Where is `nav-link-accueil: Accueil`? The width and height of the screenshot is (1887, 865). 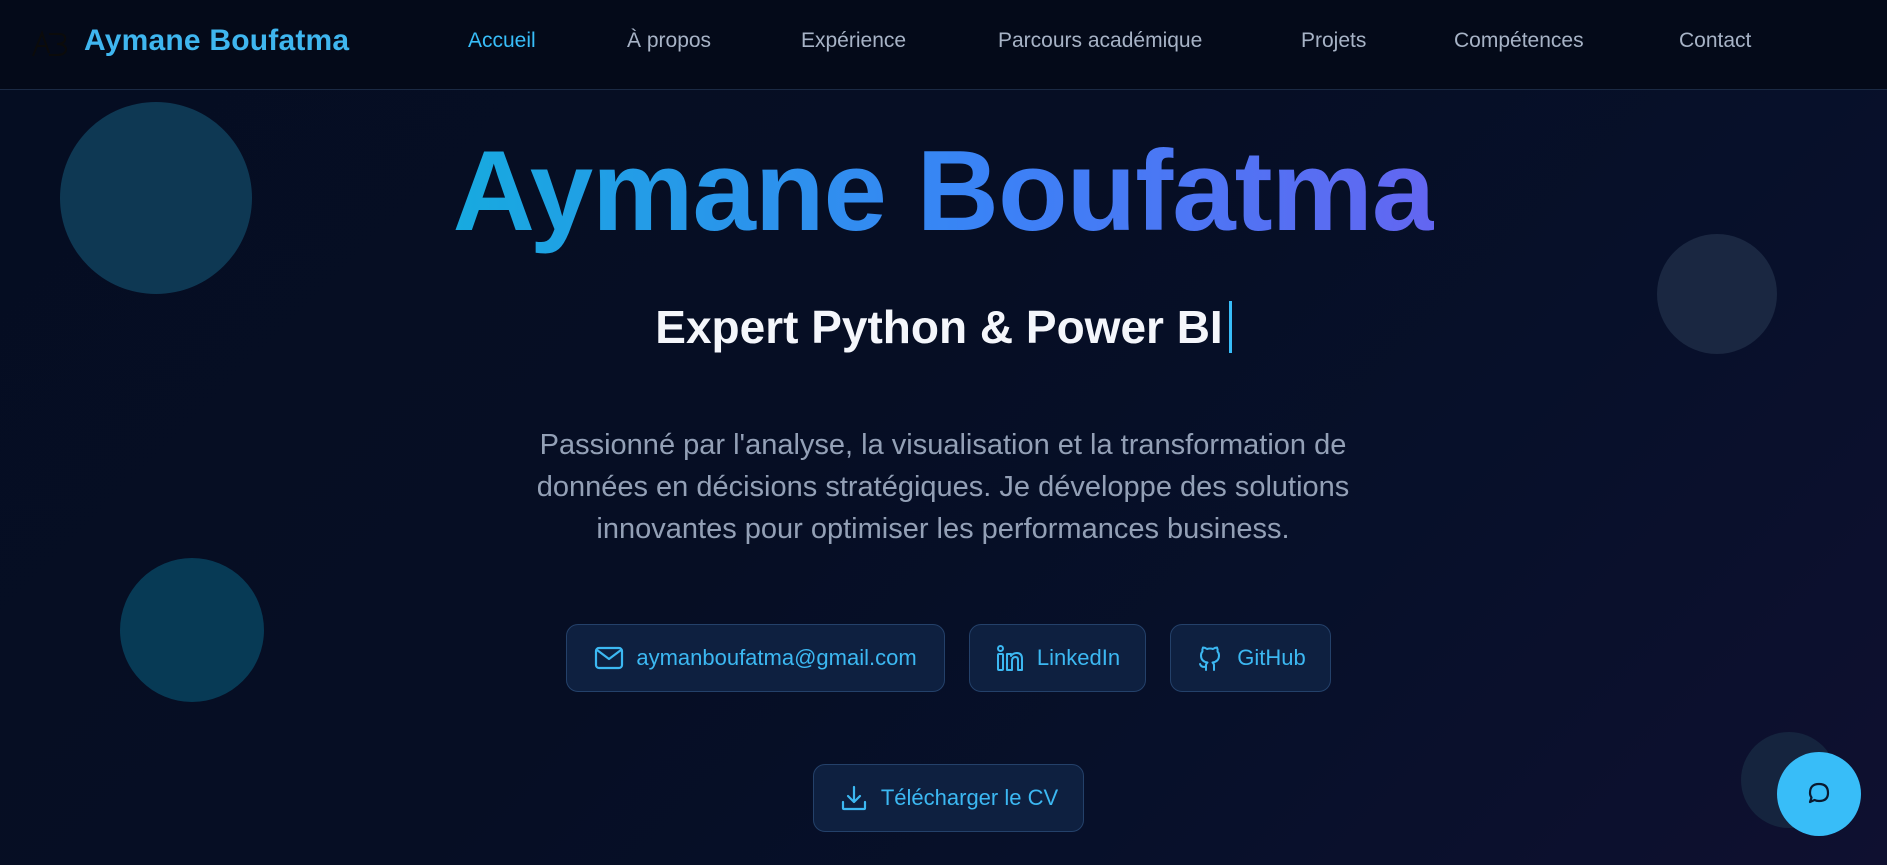
nav-link-accueil: Accueil is located at coordinates (502, 41).